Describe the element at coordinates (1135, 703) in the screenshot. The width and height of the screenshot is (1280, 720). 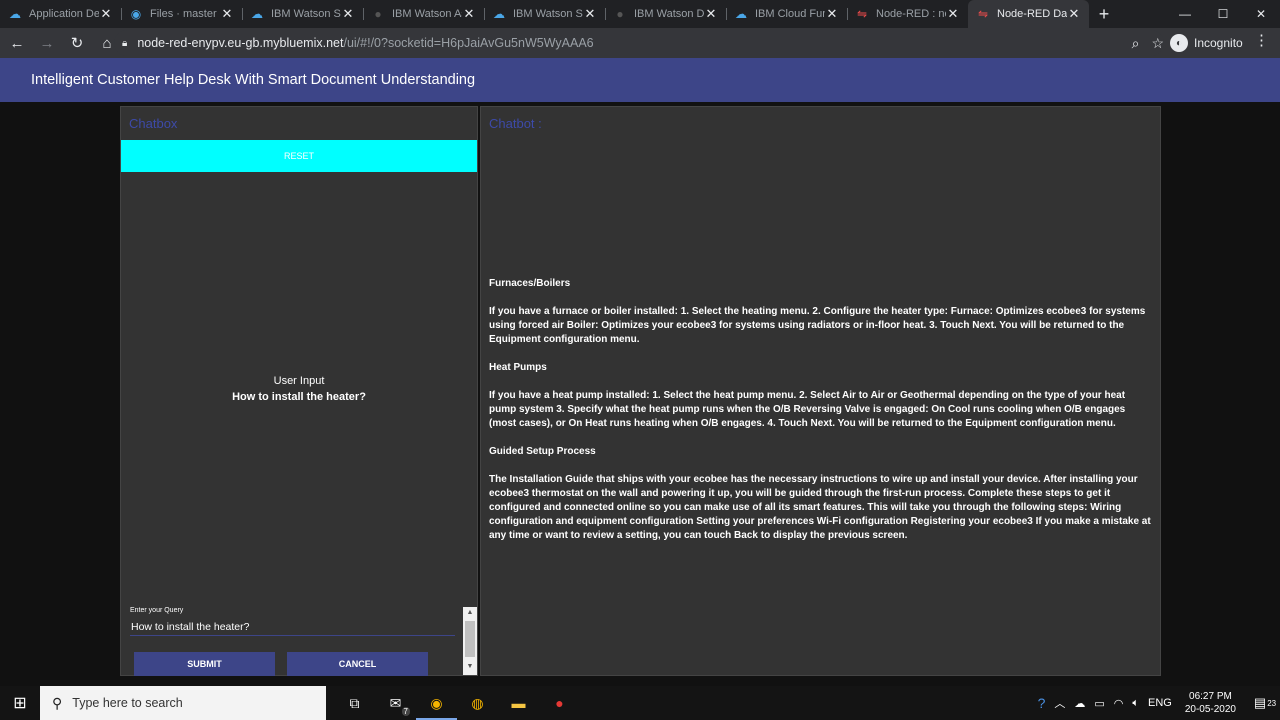
I see `volume-icon: 🔈︎` at that location.